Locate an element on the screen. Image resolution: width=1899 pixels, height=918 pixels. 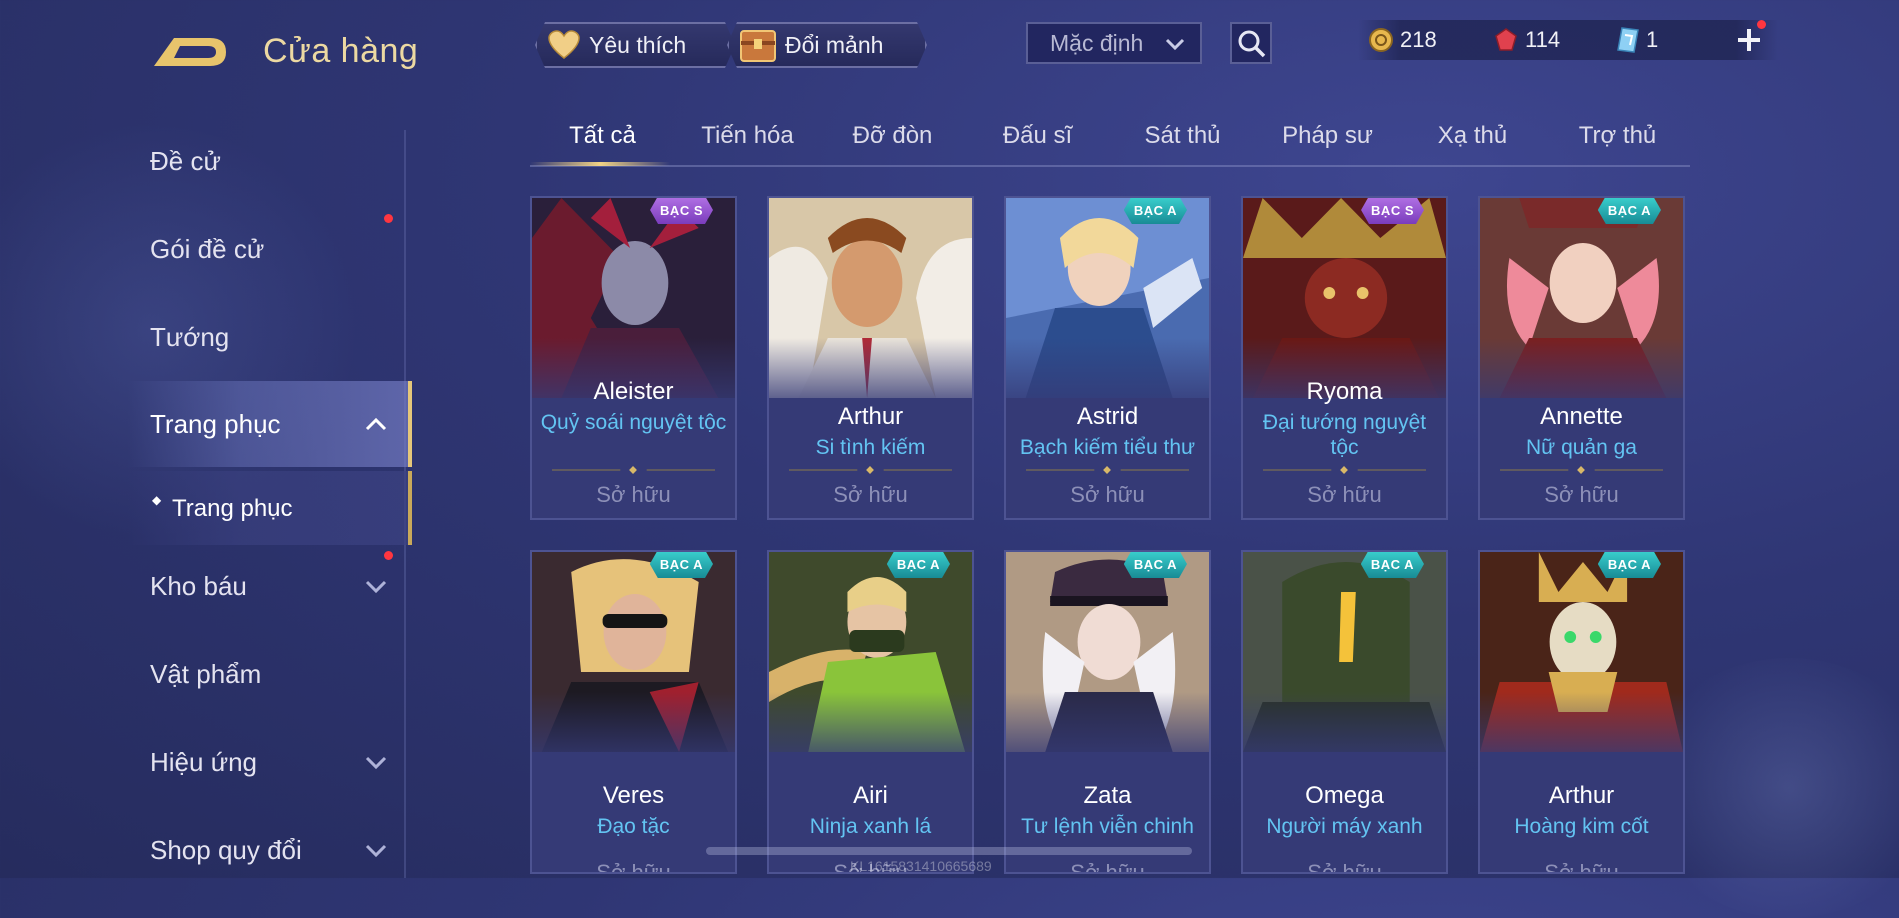
sidebar-subitem-skins: ◆ Trang phục is located at coordinates (270, 508).